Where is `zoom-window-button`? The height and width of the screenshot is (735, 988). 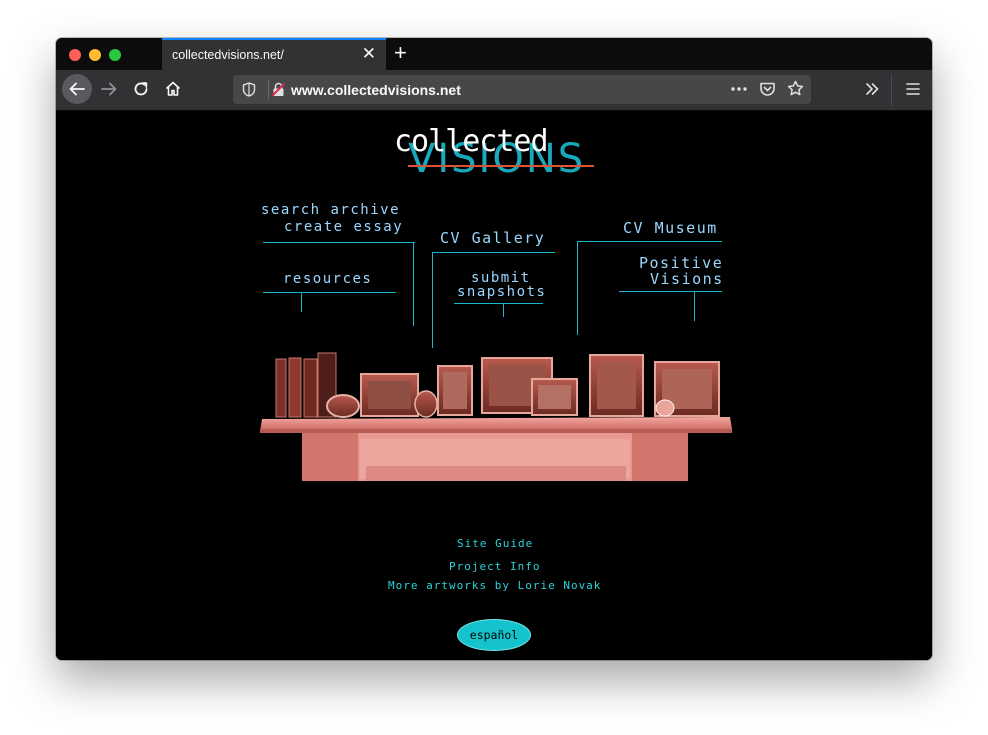 zoom-window-button is located at coordinates (115, 55).